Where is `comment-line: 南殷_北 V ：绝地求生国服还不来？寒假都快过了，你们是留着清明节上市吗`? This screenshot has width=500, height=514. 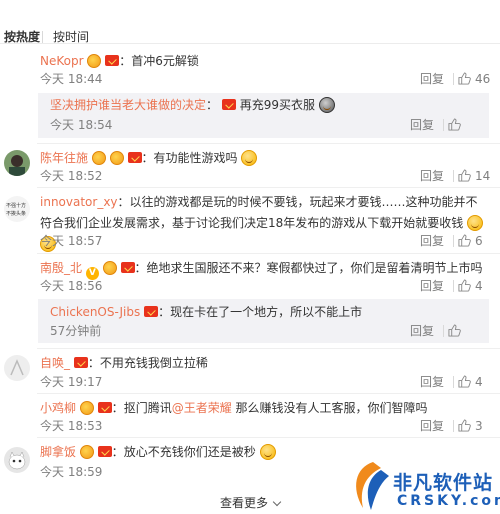
comment-line: 南殷_北 V ：绝地求生国服还不来？寒假都快过了，你们是留着清明节上市吗 is located at coordinates (261, 270).